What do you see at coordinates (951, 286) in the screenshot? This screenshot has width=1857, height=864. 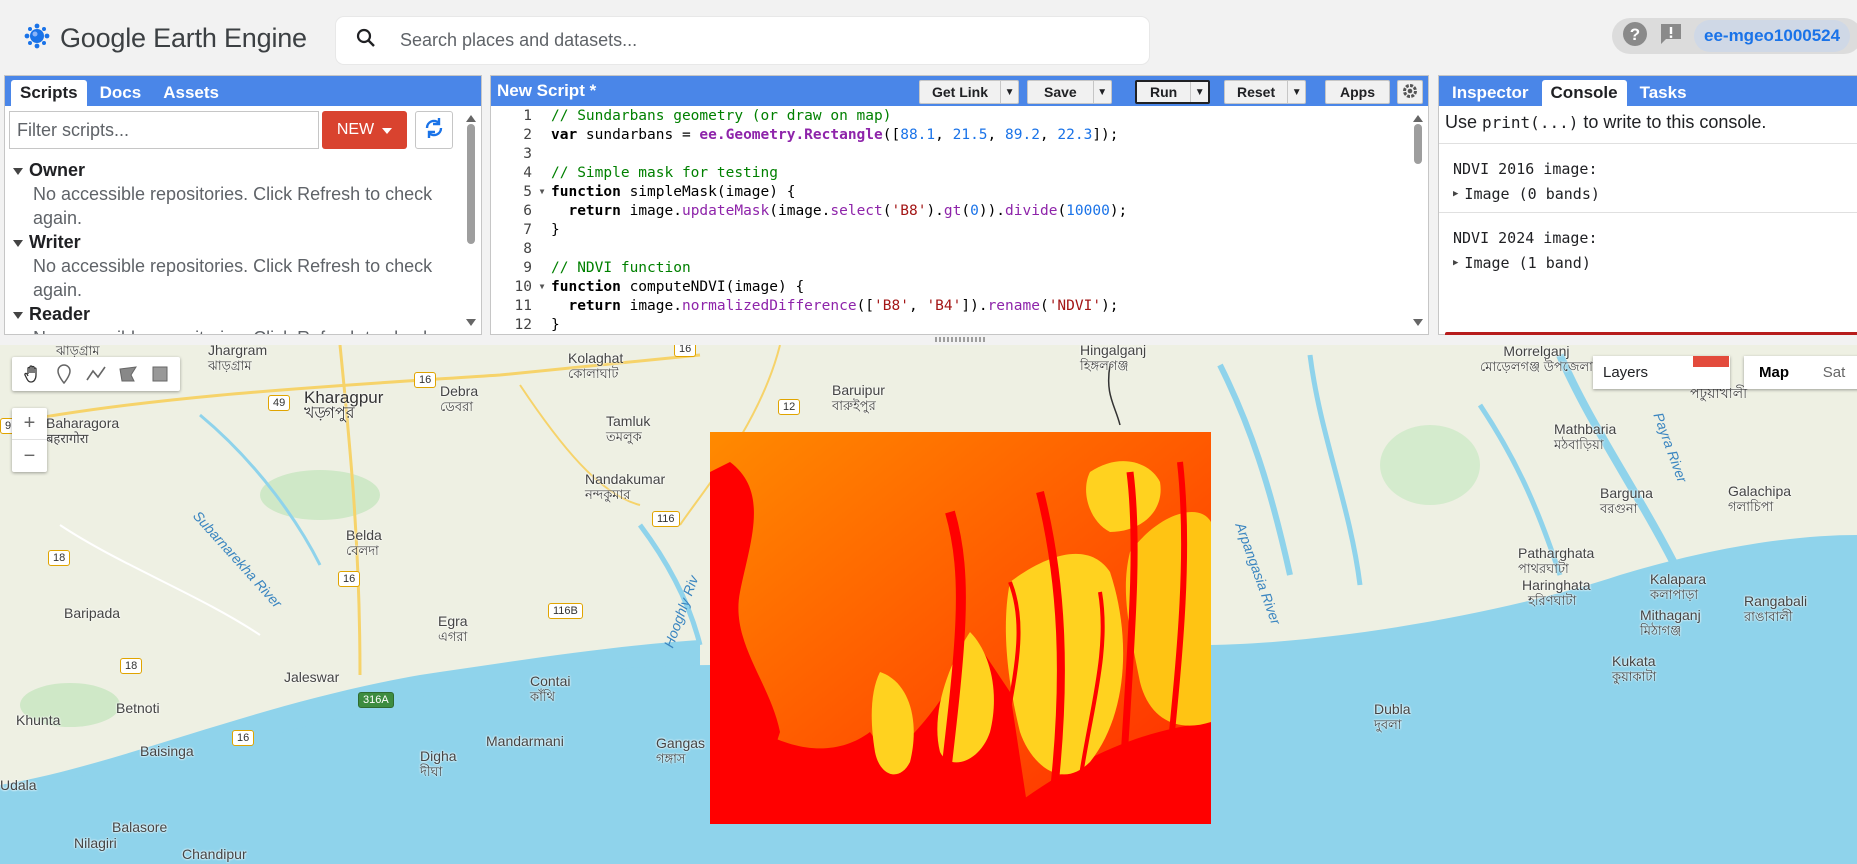 I see `code-line: 10 ▼ function computeNDVI(image) {` at bounding box center [951, 286].